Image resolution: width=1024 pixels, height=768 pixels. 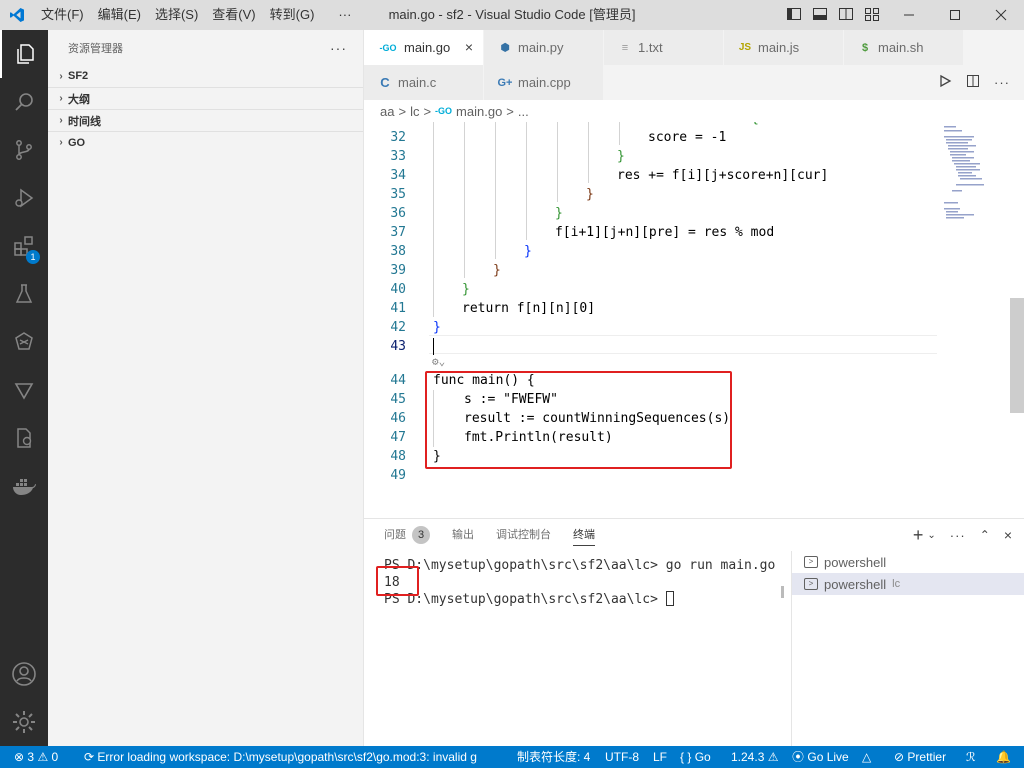 I want to click on new-terminal-icon: +, so click(x=918, y=535).